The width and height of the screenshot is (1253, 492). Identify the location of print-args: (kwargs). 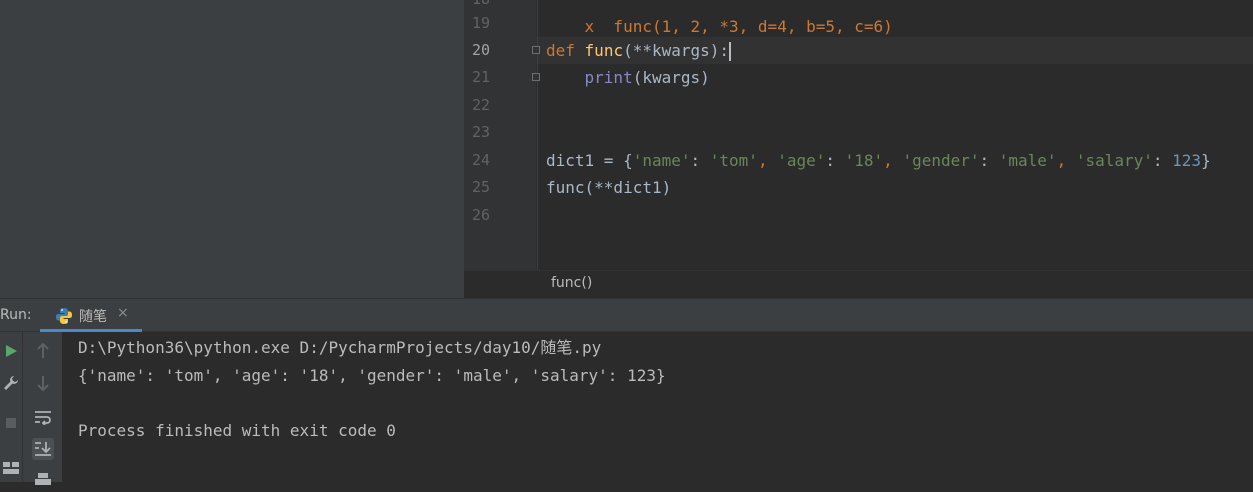
(671, 77).